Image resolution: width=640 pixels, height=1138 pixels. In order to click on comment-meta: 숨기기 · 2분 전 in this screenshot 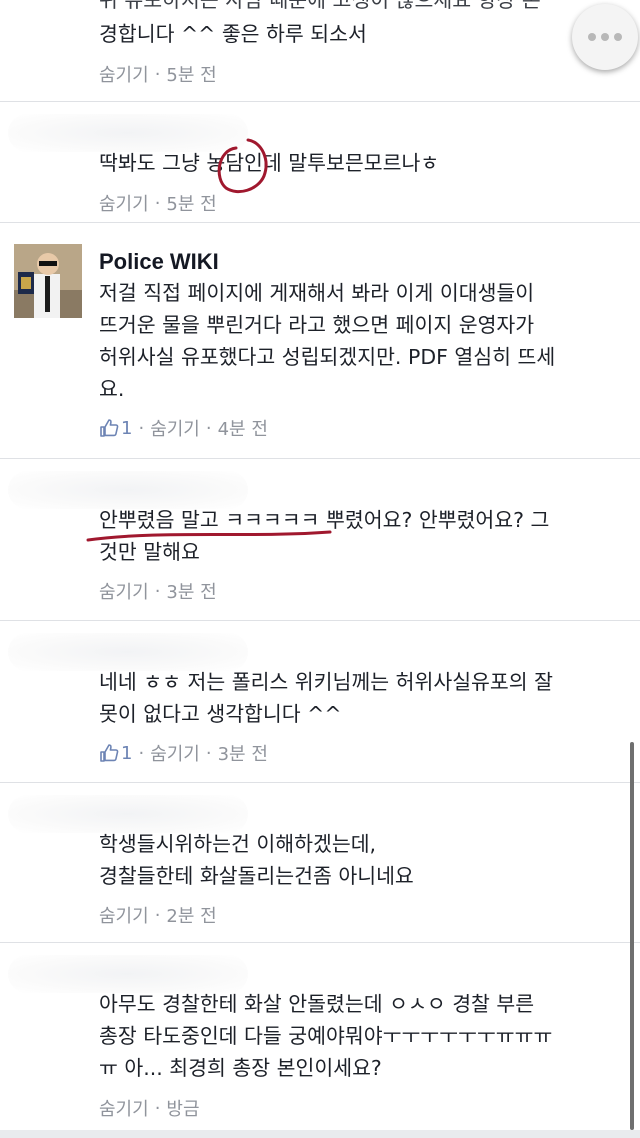, I will do `click(158, 915)`.